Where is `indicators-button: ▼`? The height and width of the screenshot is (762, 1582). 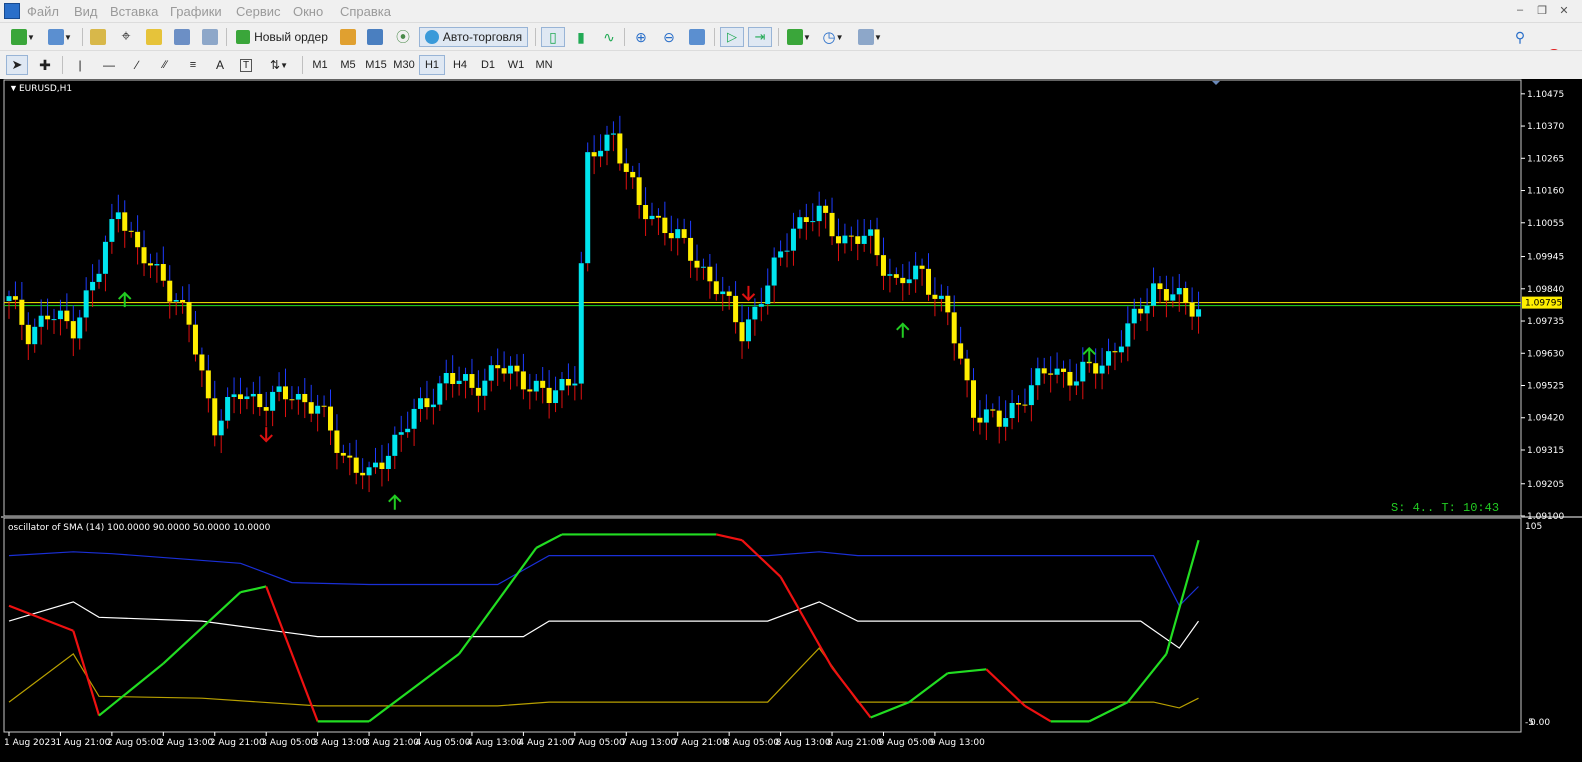
indicators-button: ▼ is located at coordinates (799, 37).